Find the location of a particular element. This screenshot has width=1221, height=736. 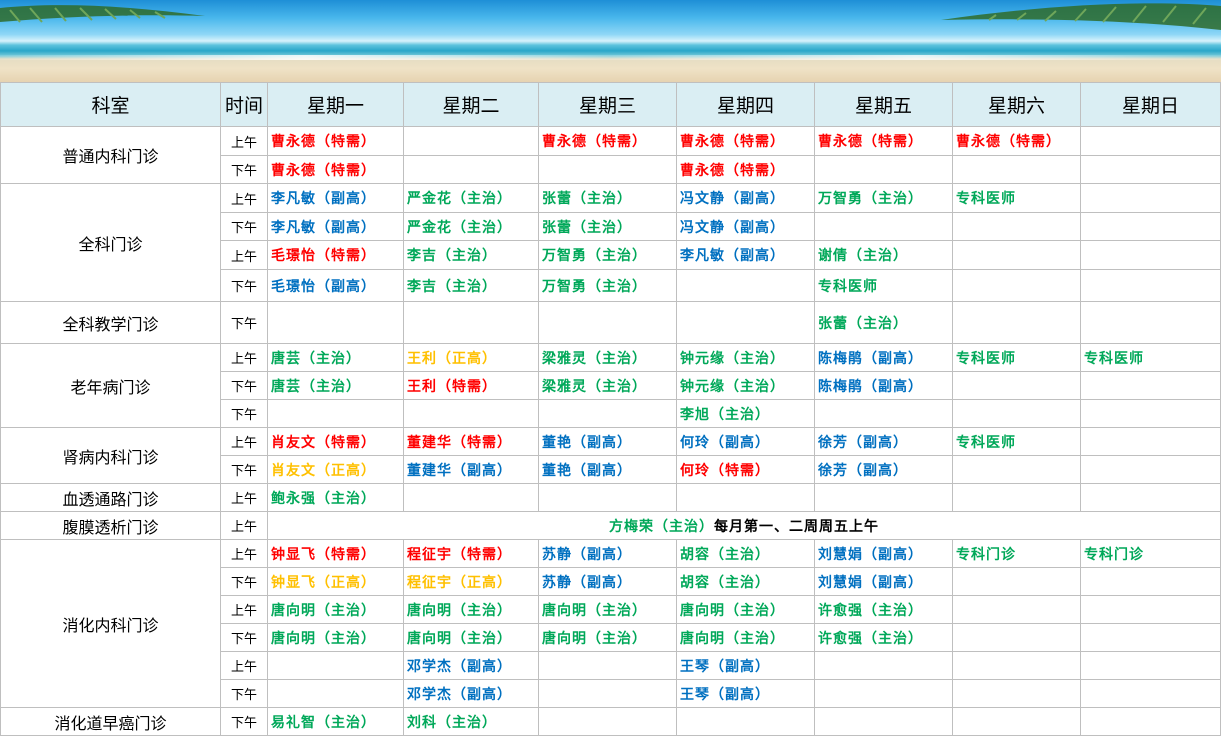

department-name: 消化道早癌门诊 is located at coordinates (110, 721).